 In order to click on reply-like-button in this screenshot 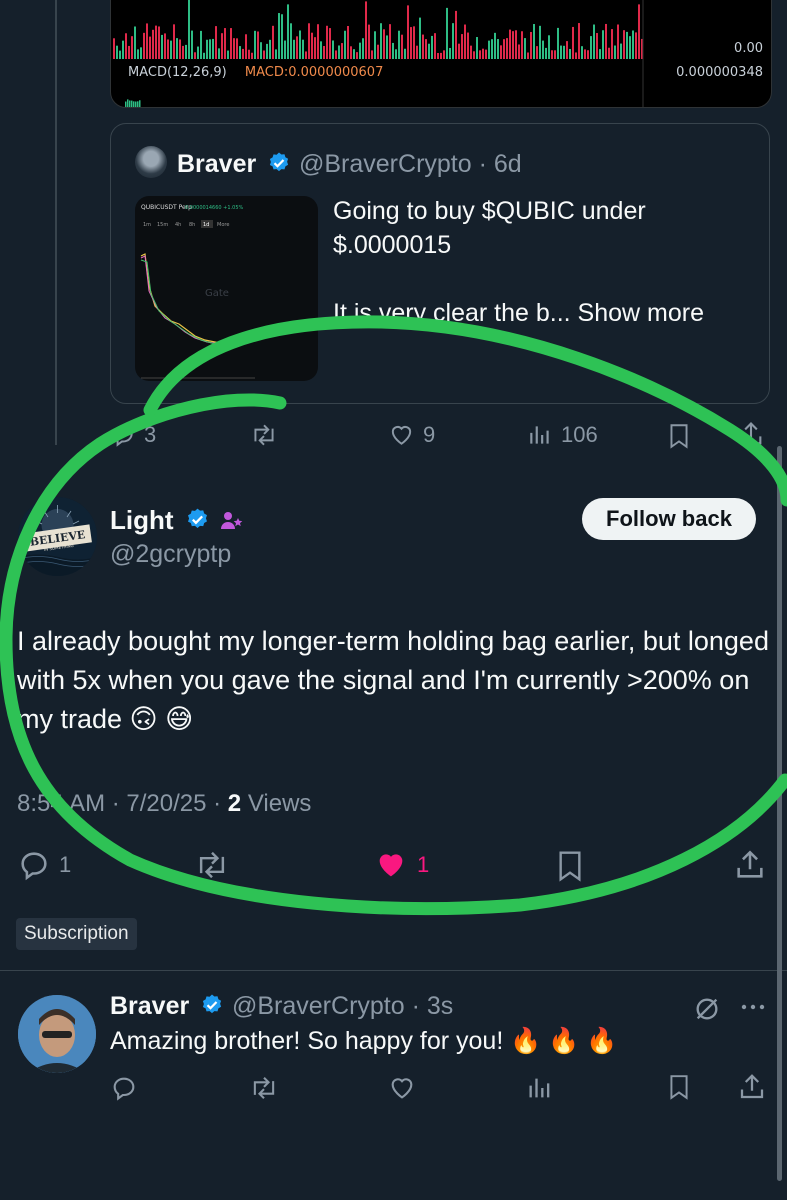, I will do `click(402, 1088)`.